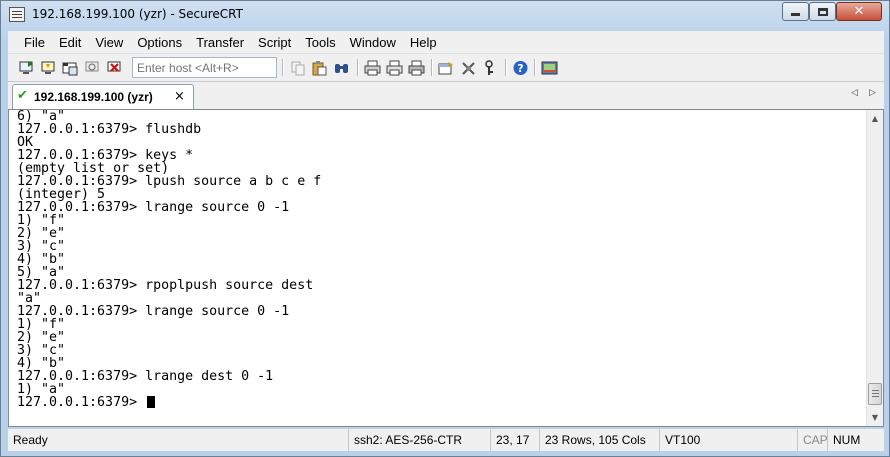 This screenshot has height=457, width=890. Describe the element at coordinates (729, 440) in the screenshot. I see `status-emulation: VT100` at that location.